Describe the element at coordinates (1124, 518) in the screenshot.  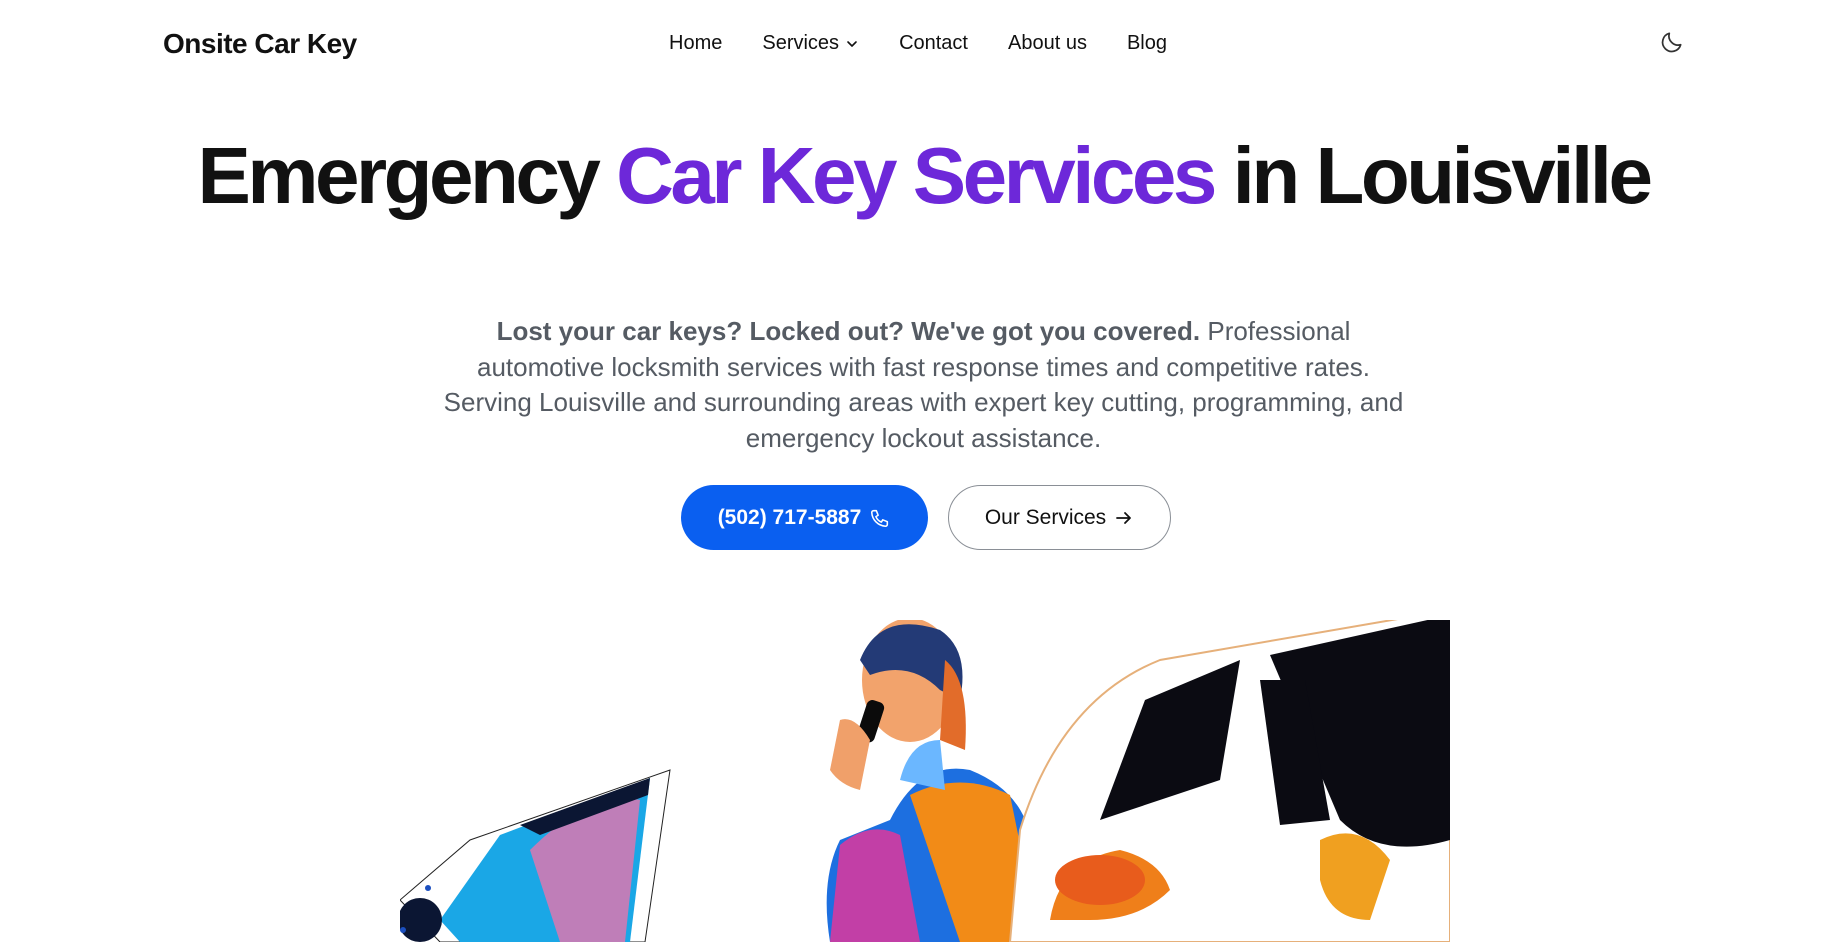
I see `arrow-right-icon` at that location.